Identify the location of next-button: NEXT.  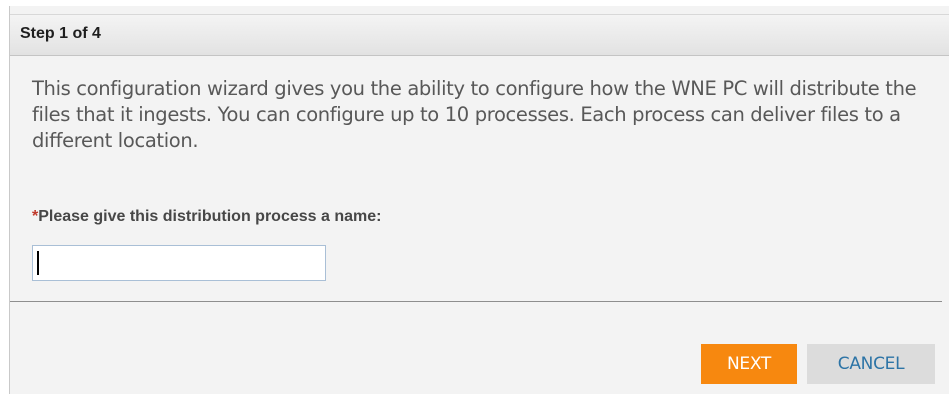
(749, 364).